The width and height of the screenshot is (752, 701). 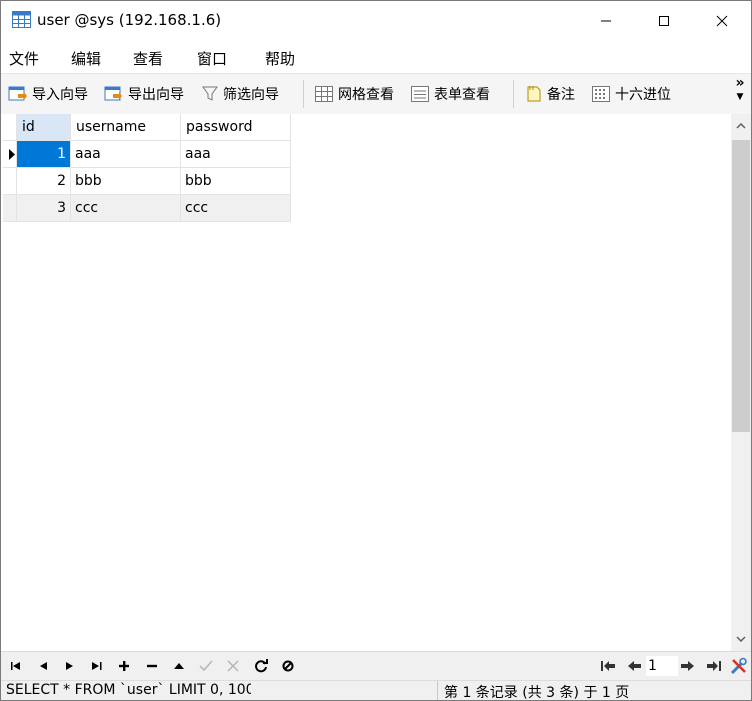 I want to click on menu-help: 帮助, so click(x=280, y=58).